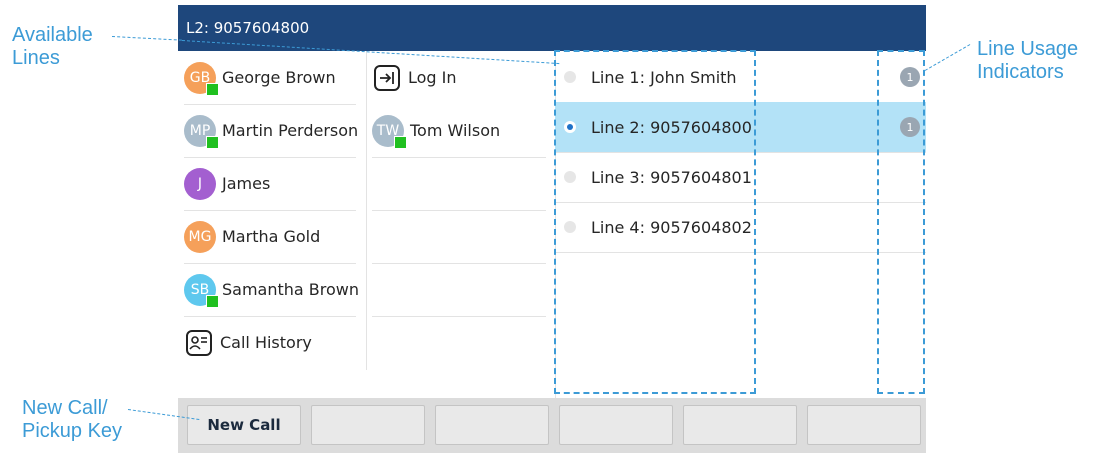 The image size is (1111, 453). I want to click on avatar: SB, so click(201, 290).